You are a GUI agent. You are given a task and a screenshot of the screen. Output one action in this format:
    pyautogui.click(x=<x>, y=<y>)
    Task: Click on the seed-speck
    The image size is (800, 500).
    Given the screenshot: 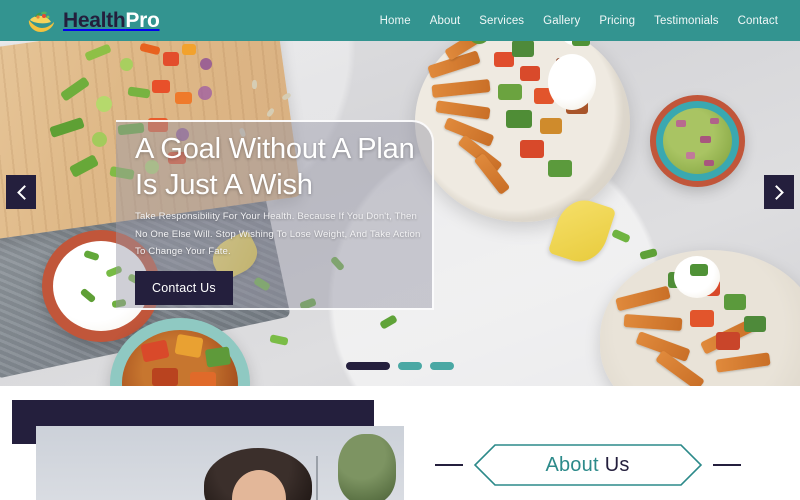 What is the action you would take?
    pyautogui.click(x=254, y=84)
    